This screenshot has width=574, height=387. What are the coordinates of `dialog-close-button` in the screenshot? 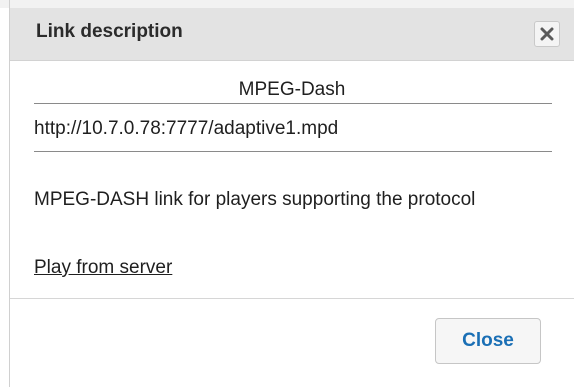 It's located at (547, 34).